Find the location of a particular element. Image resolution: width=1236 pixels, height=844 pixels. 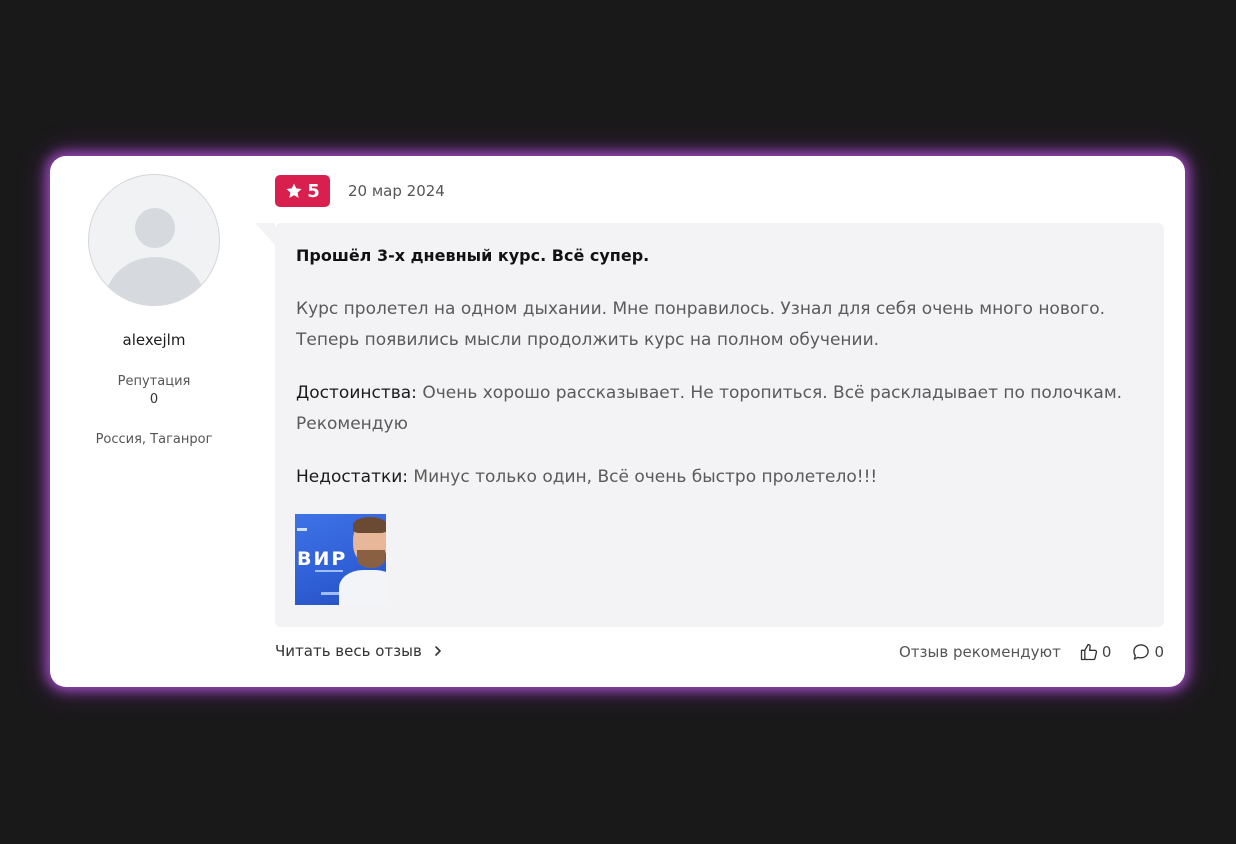

comment-button: 0 is located at coordinates (1147, 652).